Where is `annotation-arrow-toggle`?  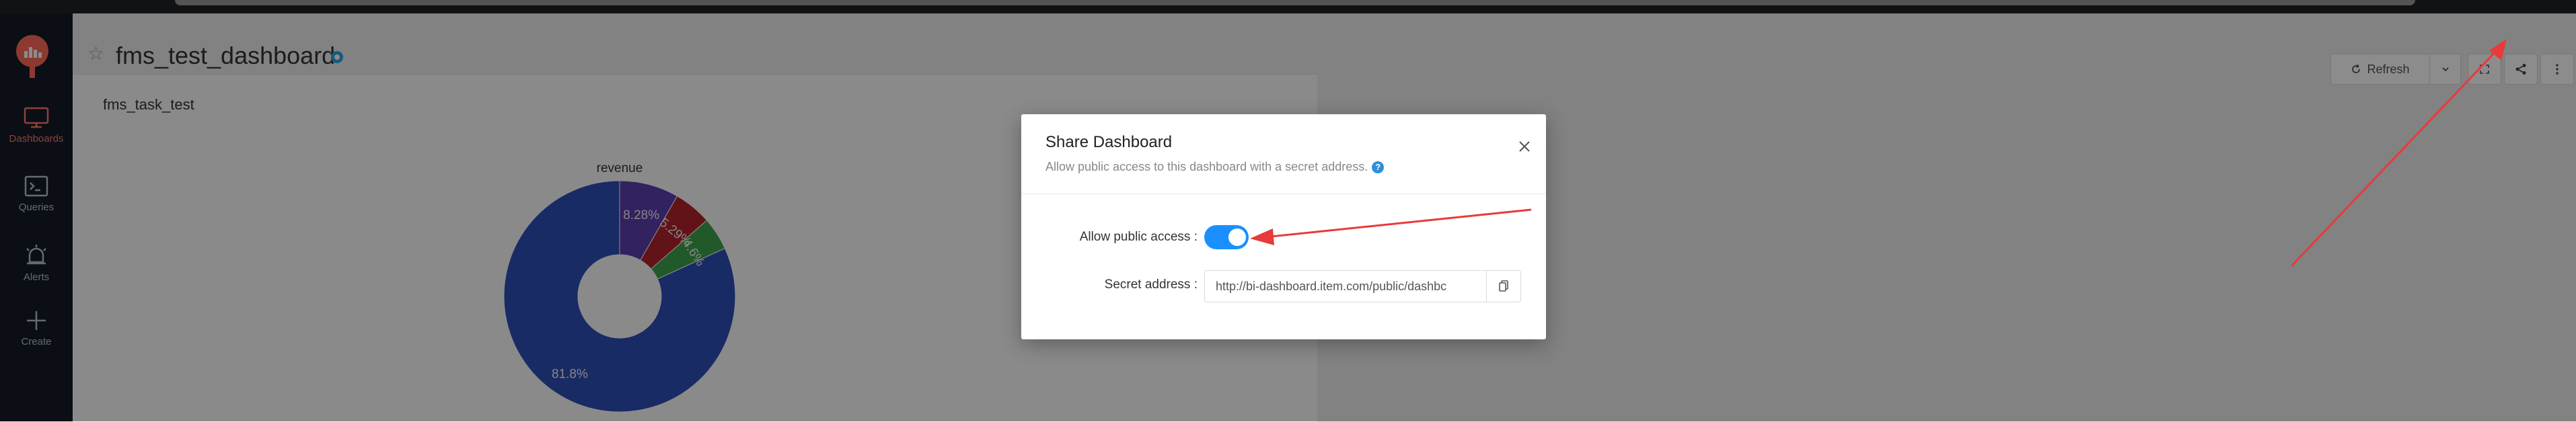 annotation-arrow-toggle is located at coordinates (1394, 223).